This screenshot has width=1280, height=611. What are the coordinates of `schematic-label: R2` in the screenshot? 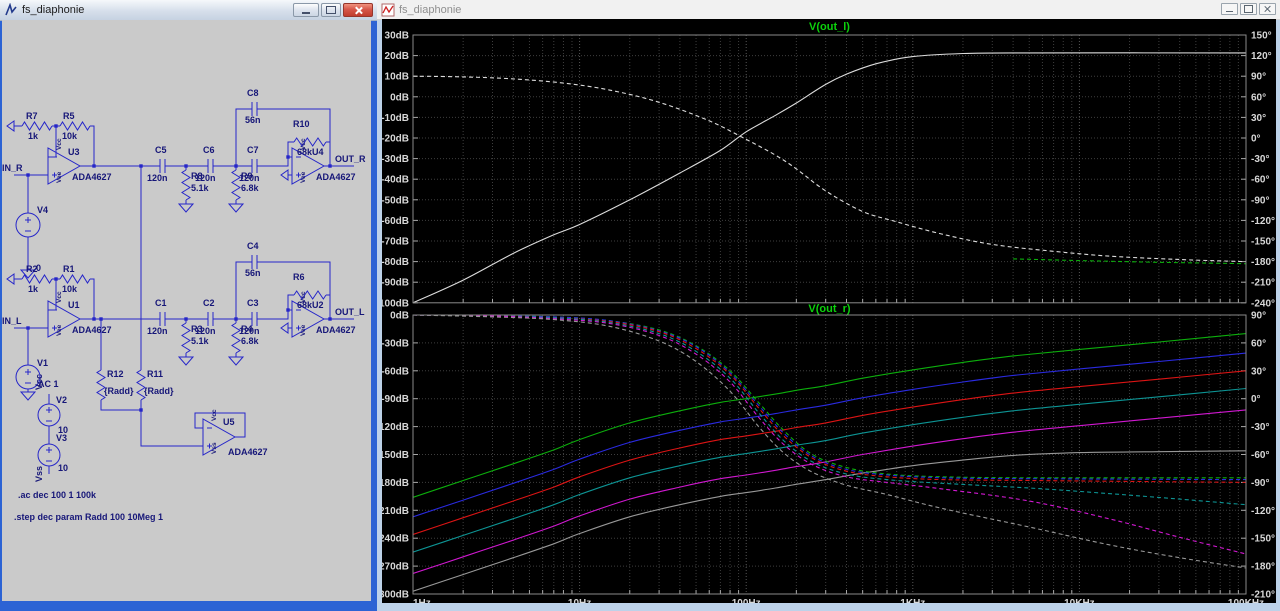 It's located at (32, 269).